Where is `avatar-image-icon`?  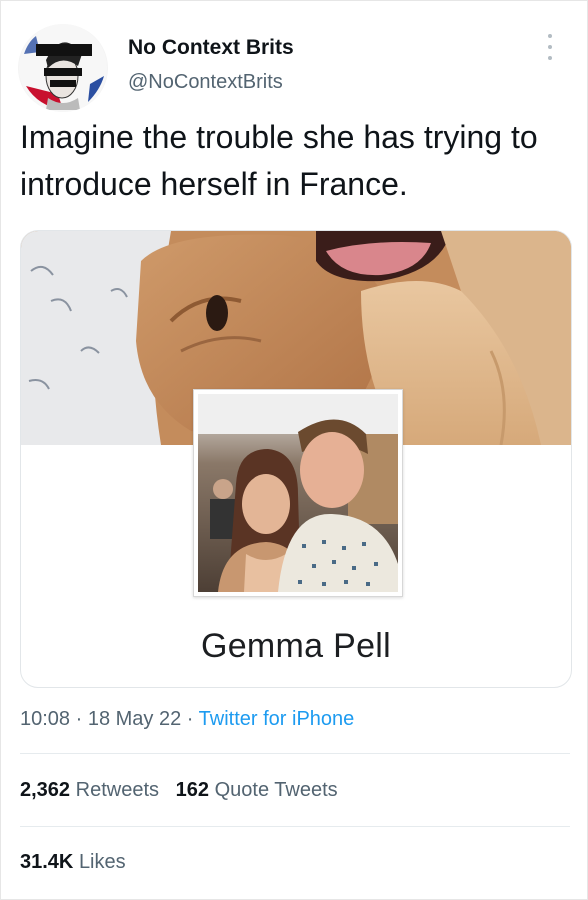 avatar-image-icon is located at coordinates (63, 68).